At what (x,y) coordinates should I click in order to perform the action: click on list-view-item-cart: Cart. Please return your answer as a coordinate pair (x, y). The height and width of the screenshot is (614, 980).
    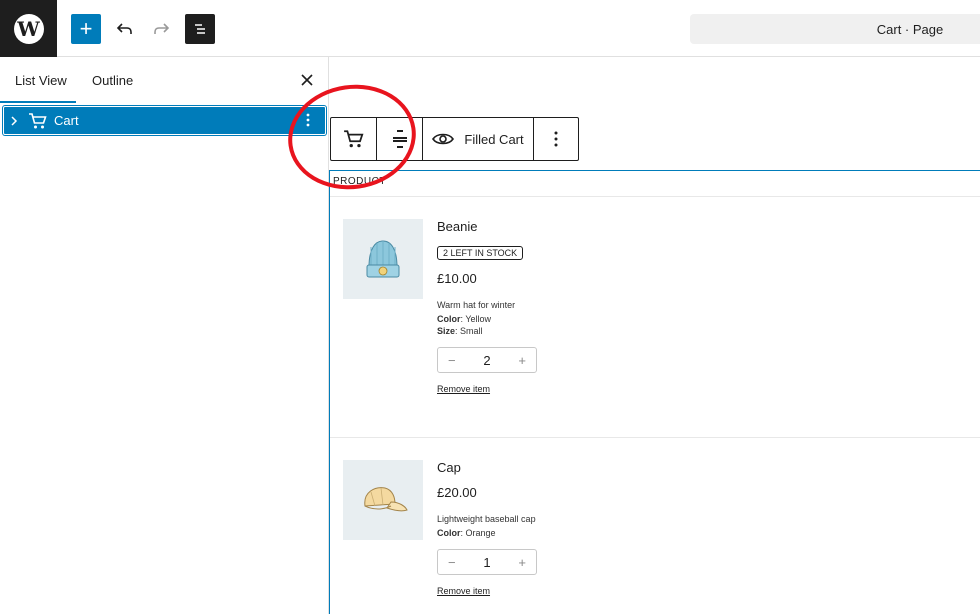
    Looking at the image, I should click on (164, 120).